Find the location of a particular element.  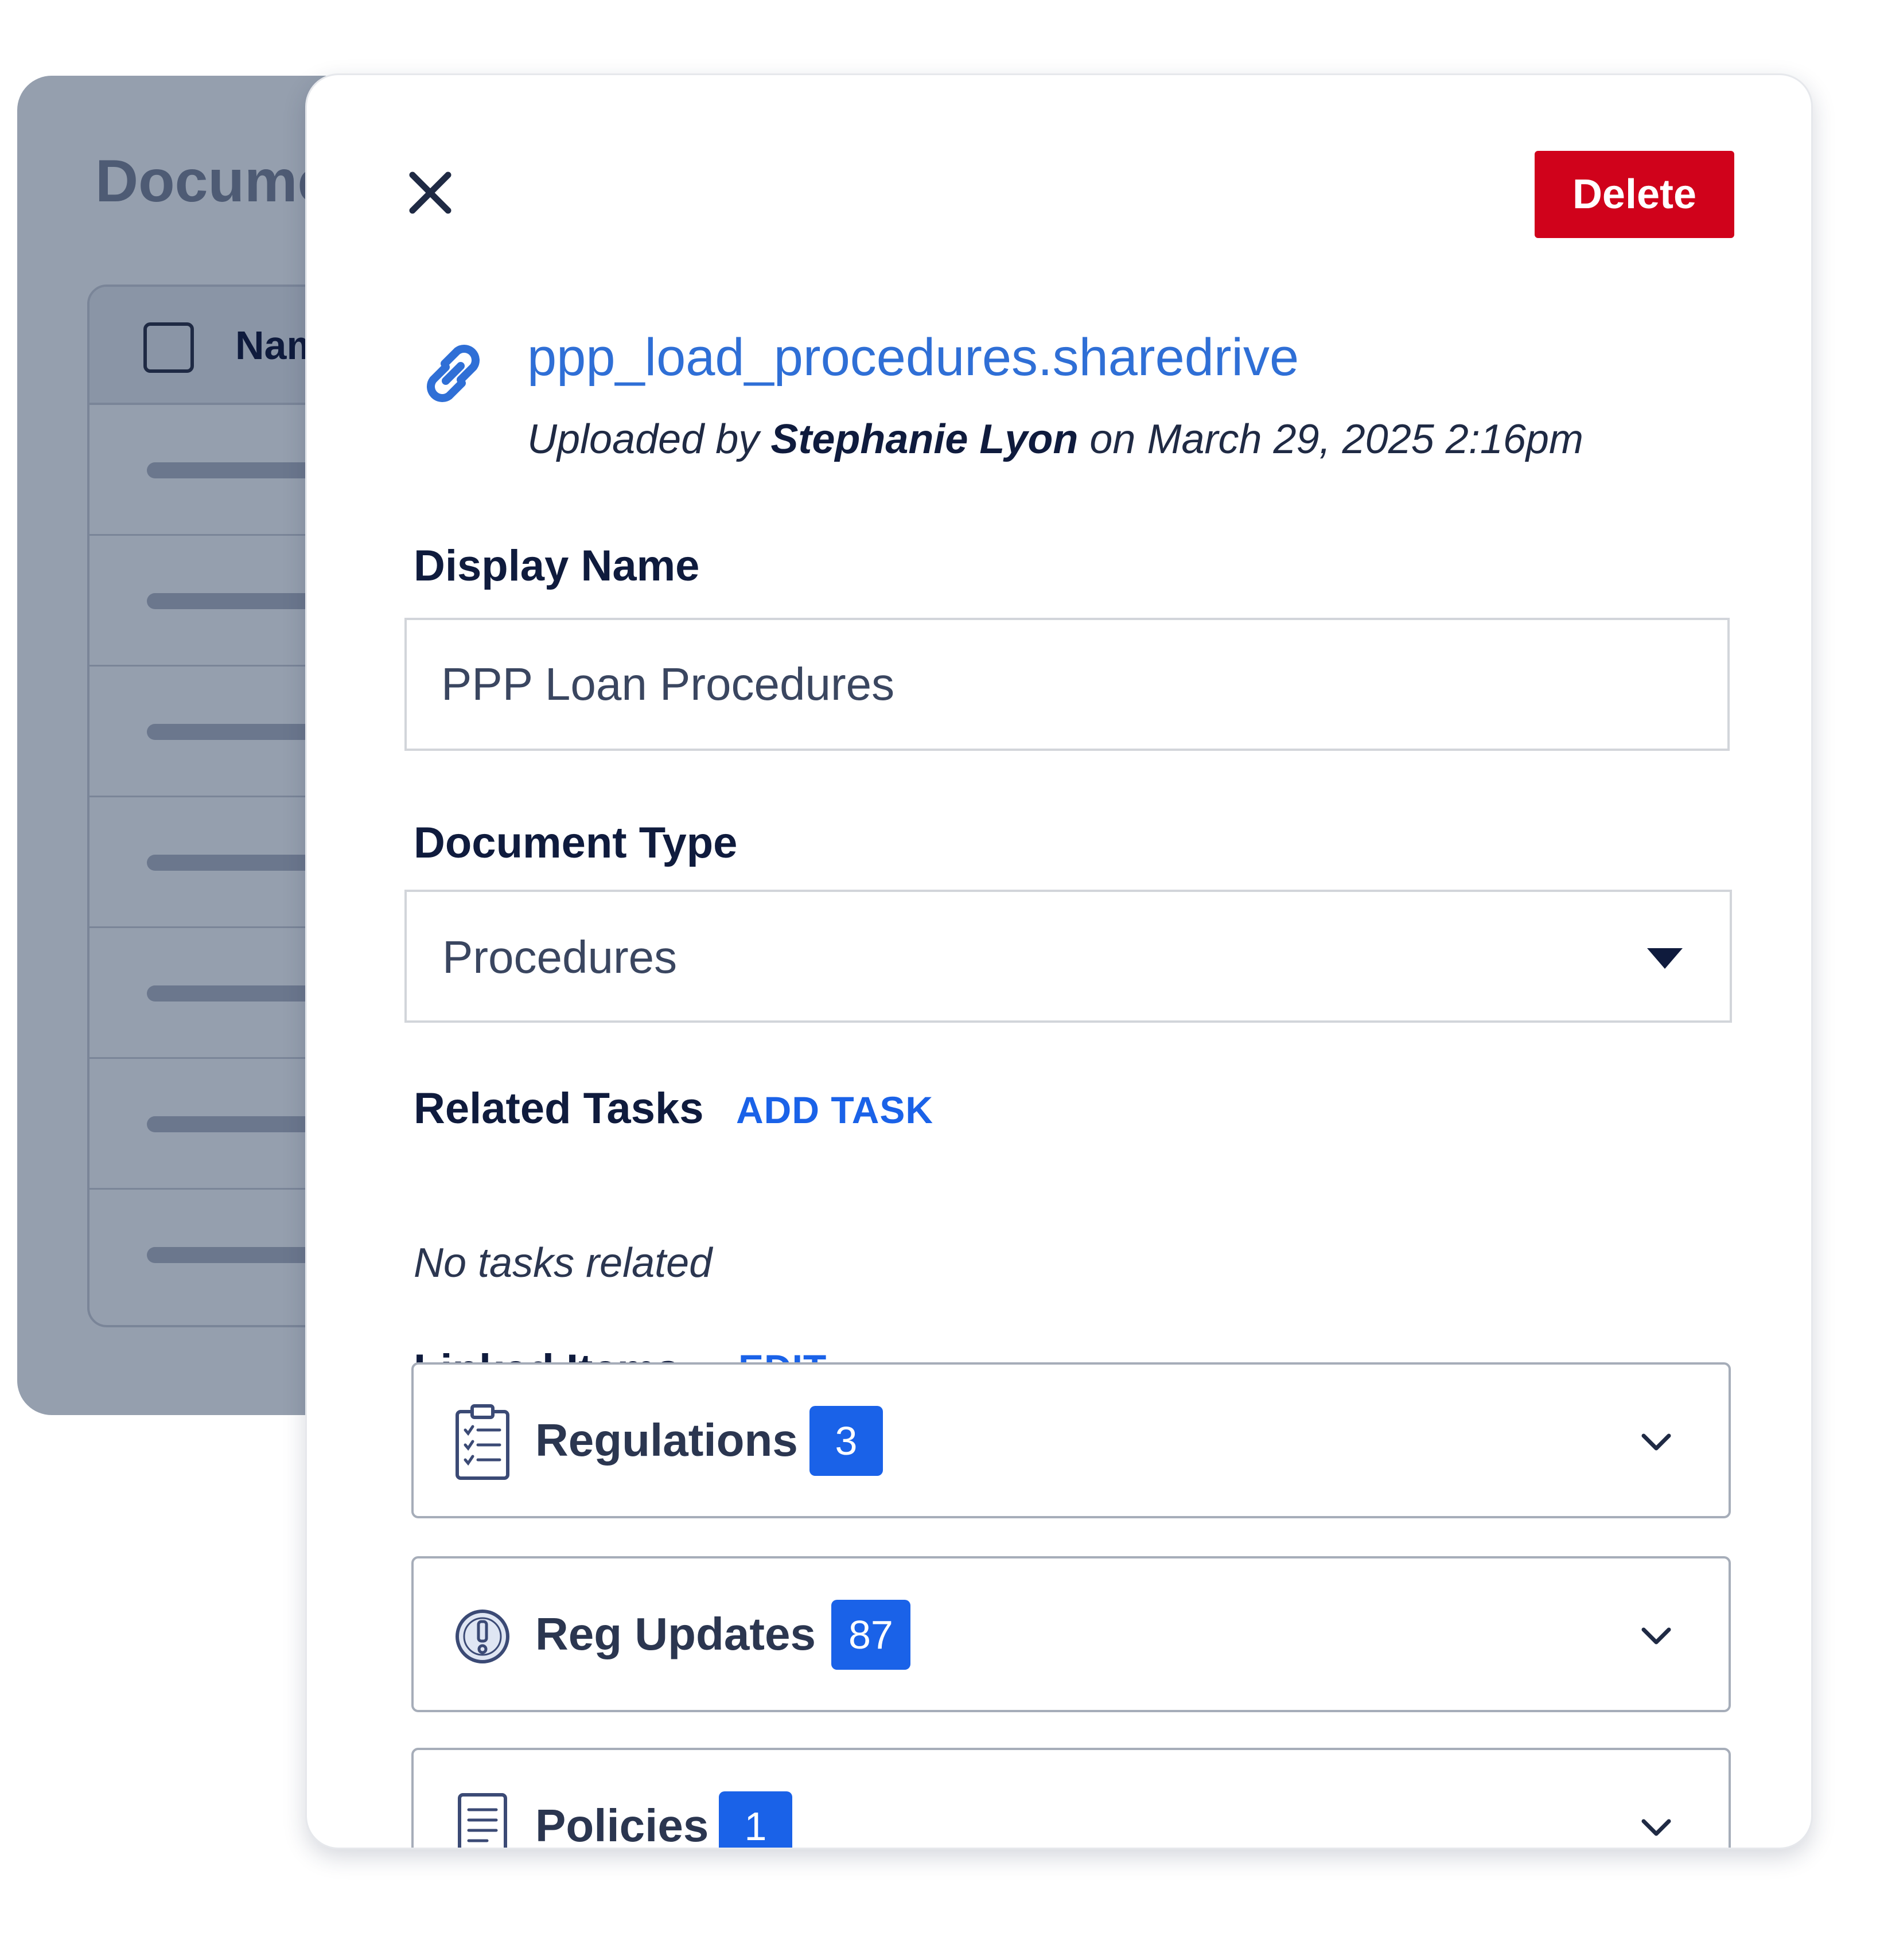

link-icon is located at coordinates (453, 373).